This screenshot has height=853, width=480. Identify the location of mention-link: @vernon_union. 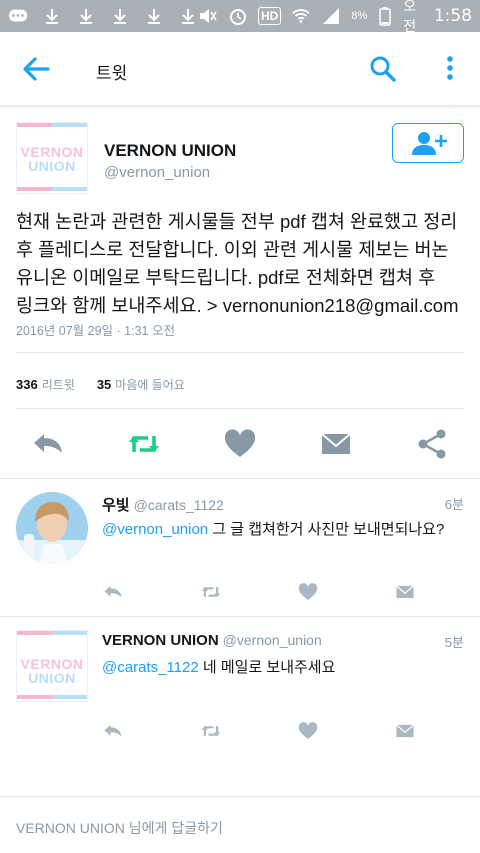
(155, 529).